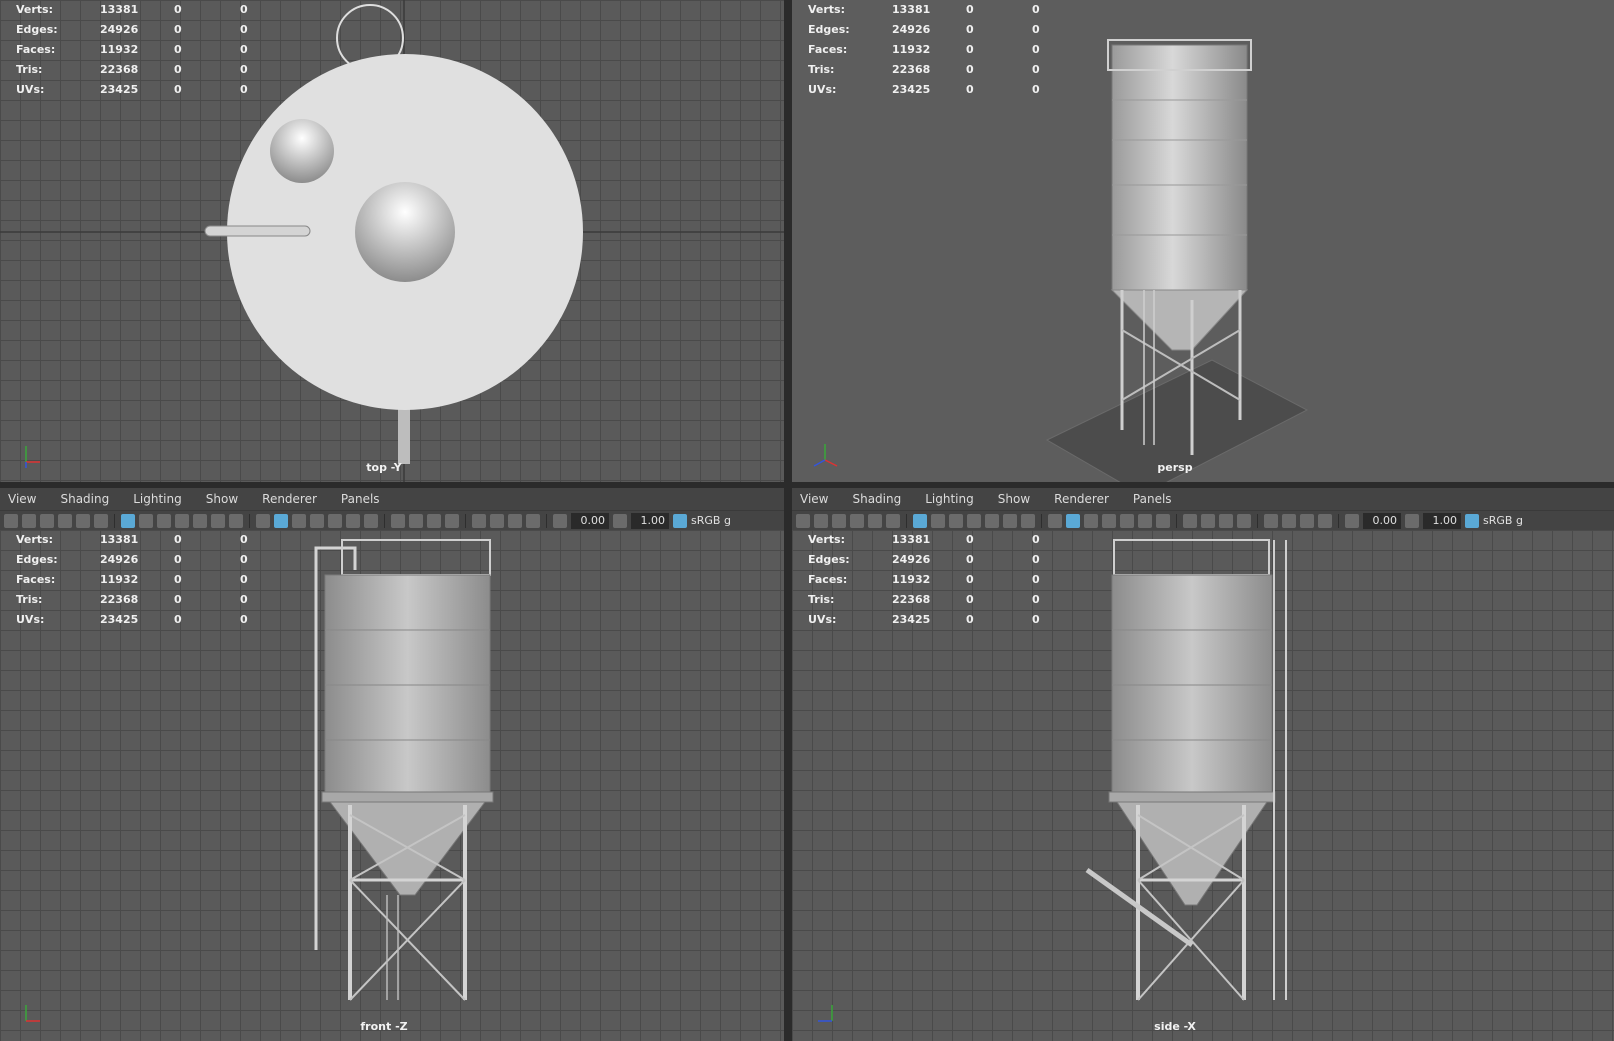  Describe the element at coordinates (940, 620) in the screenshot. I see `stat-row: UVs: 23425 0 0` at that location.